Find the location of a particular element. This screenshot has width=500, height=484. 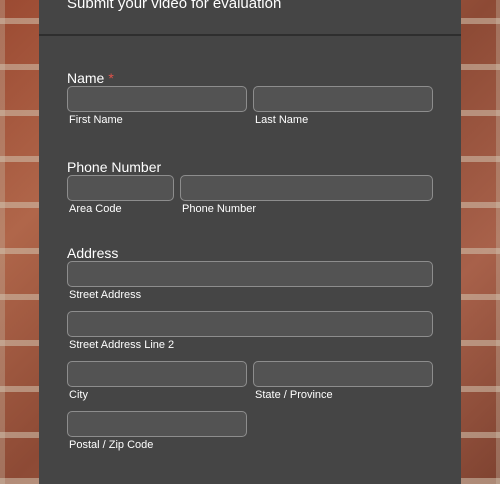

name-label: Name * is located at coordinates (90, 78).